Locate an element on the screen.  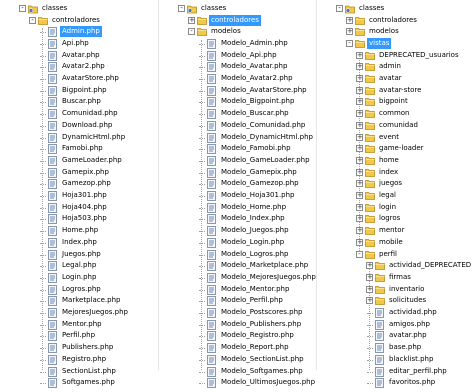
tree-item-file: Modelo_Admin.php is located at coordinates (238, 43).